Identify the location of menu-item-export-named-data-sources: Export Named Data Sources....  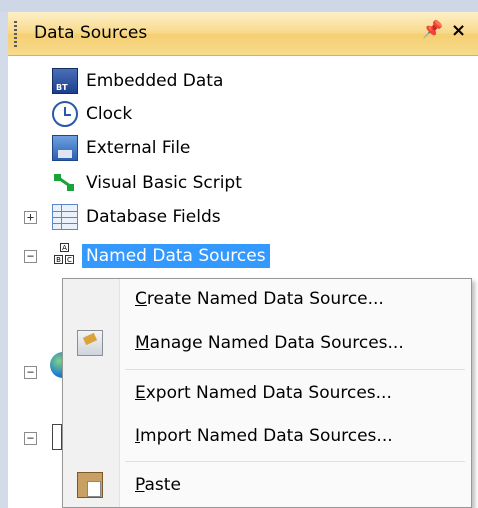
(267, 393).